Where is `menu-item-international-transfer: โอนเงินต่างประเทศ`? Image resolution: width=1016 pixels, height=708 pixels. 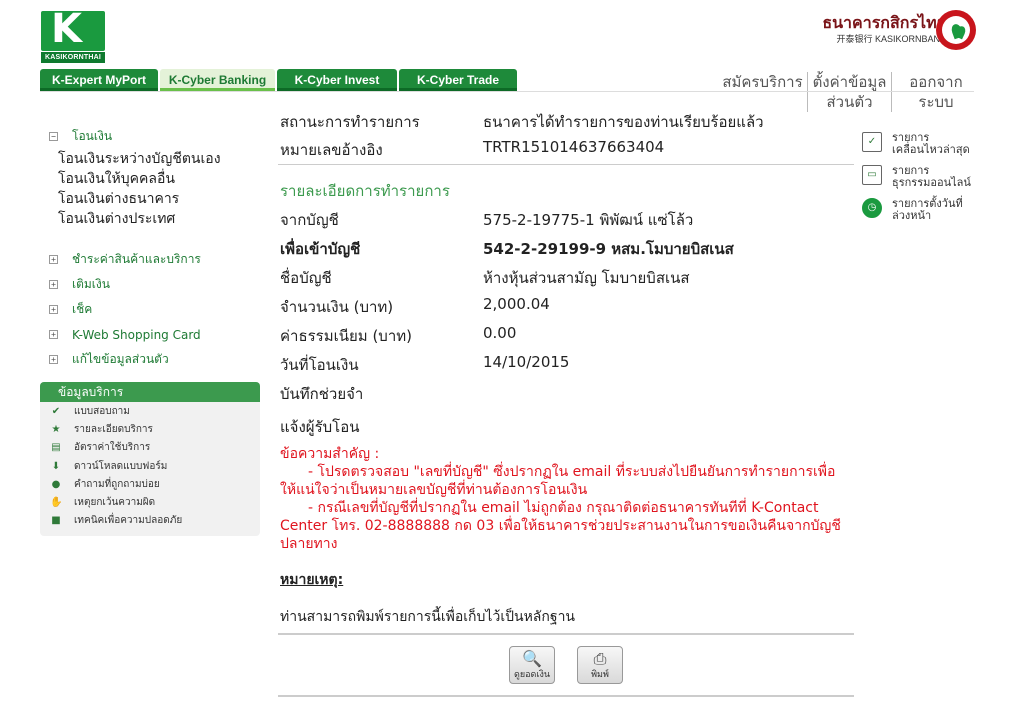
menu-item-international-transfer: โอนเงินต่างประเทศ is located at coordinates (150, 219).